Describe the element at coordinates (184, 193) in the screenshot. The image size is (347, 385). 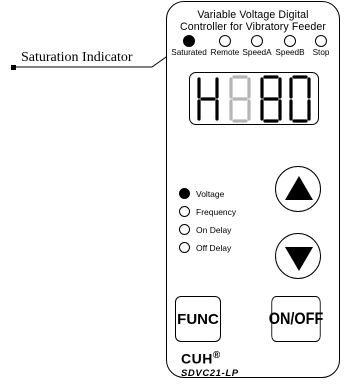
I see `mode-indicator-voltage` at that location.